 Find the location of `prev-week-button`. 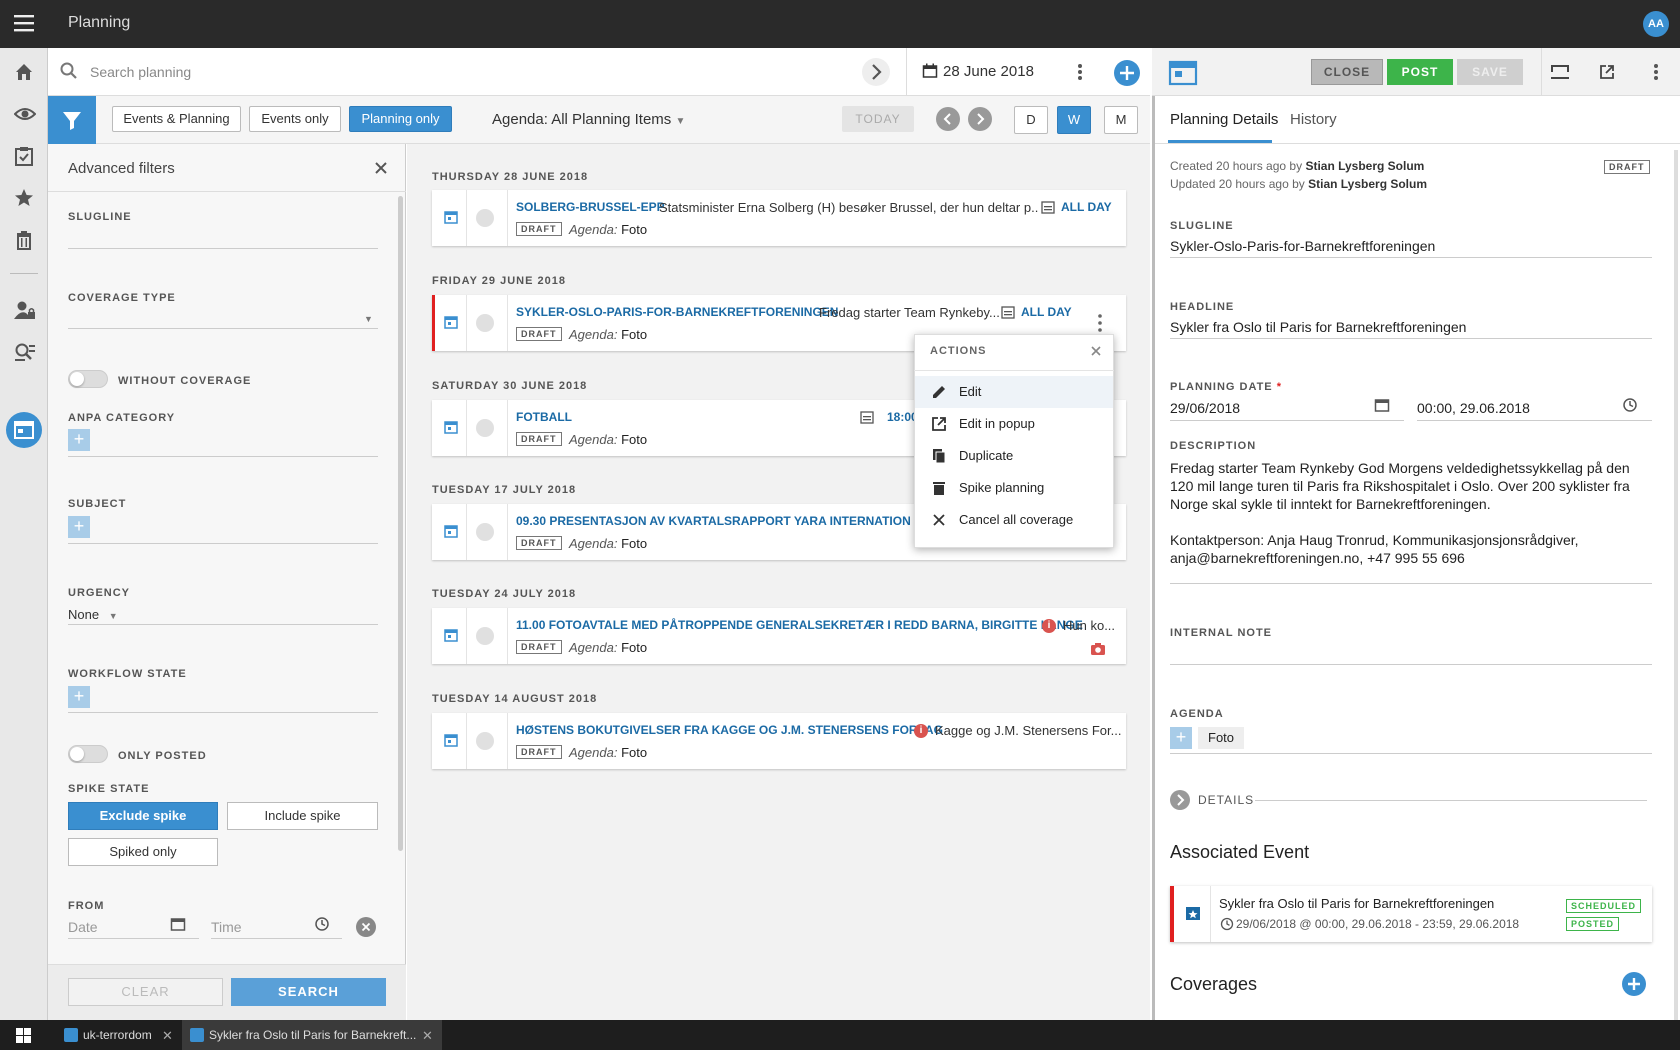

prev-week-button is located at coordinates (948, 119).